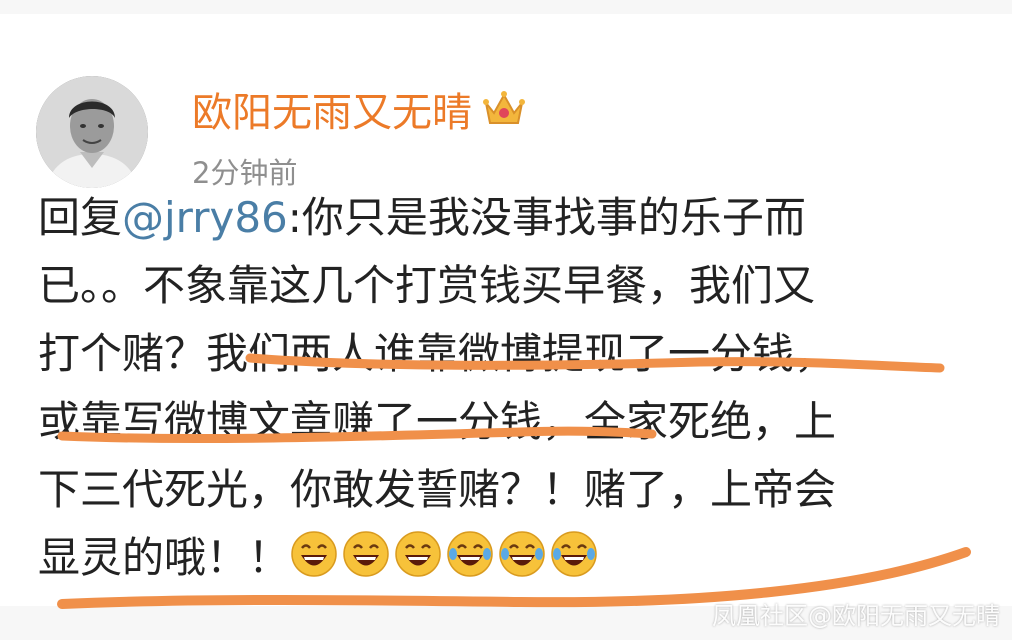 Image resolution: width=1012 pixels, height=640 pixels. I want to click on post-line: 已。。不象靠这几个打赏钱买早餐，我们又, so click(427, 285).